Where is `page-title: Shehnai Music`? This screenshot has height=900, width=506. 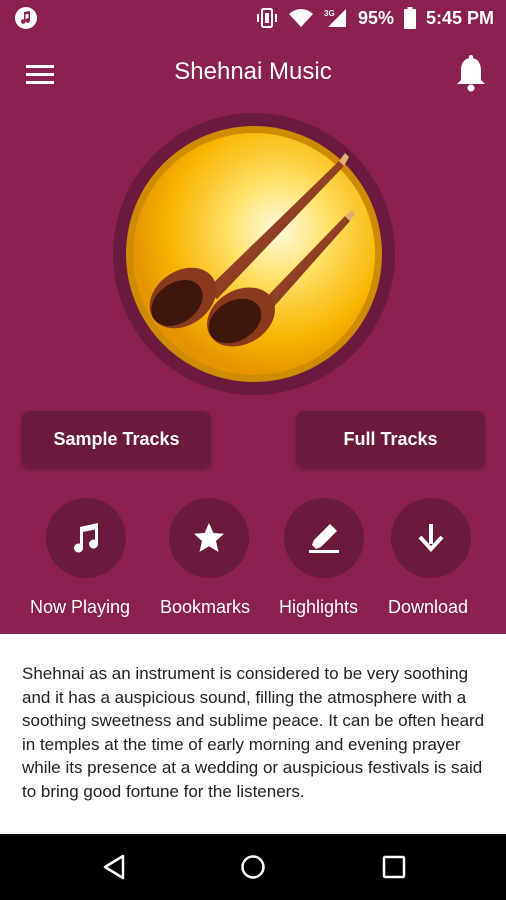
page-title: Shehnai Music is located at coordinates (253, 71).